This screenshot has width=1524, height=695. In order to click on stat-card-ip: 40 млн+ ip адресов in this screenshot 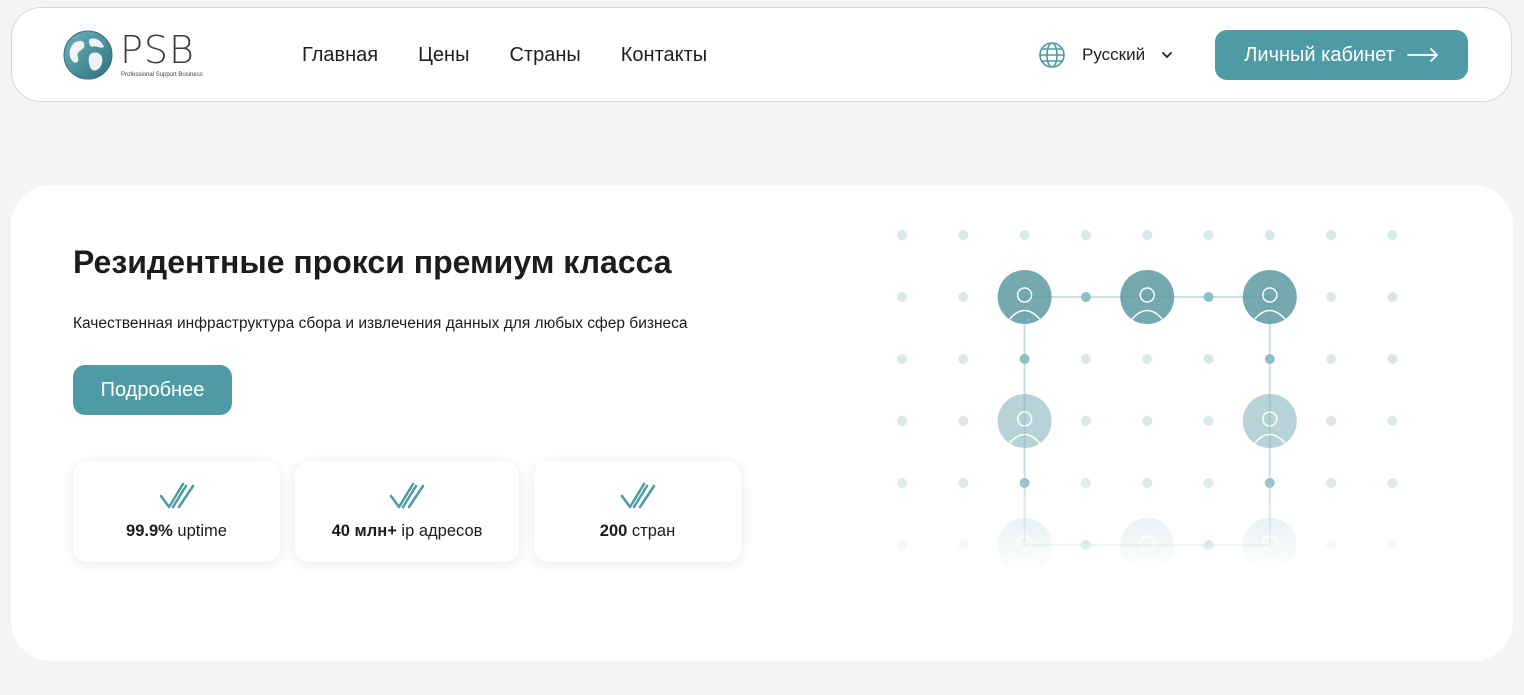, I will do `click(407, 511)`.